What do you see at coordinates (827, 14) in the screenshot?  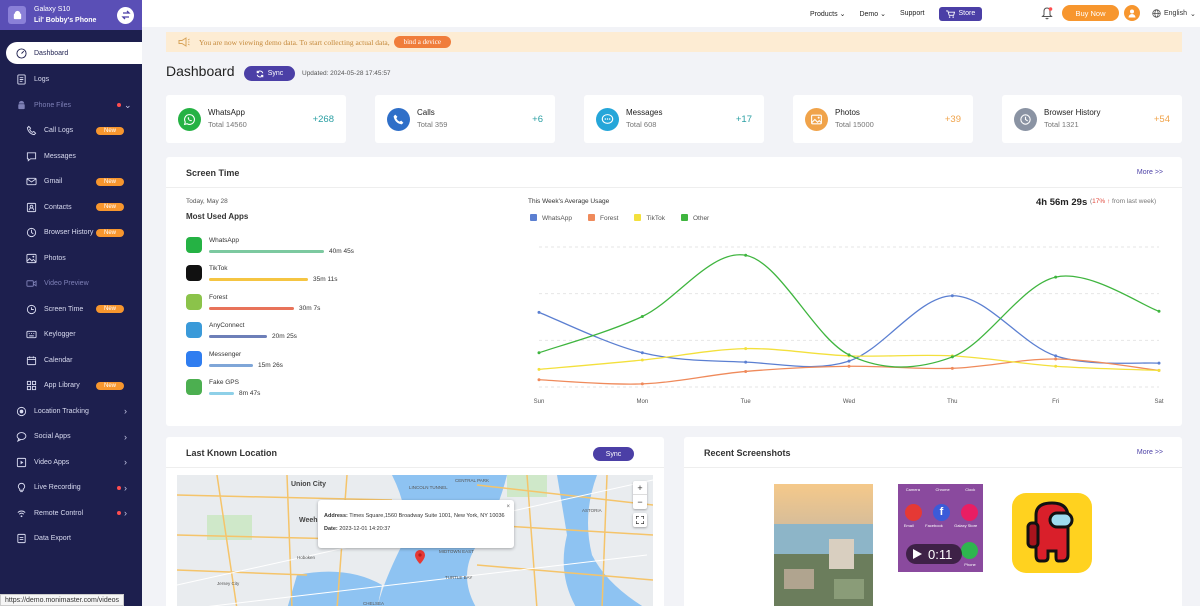 I see `nav-products: Products ⌄` at bounding box center [827, 14].